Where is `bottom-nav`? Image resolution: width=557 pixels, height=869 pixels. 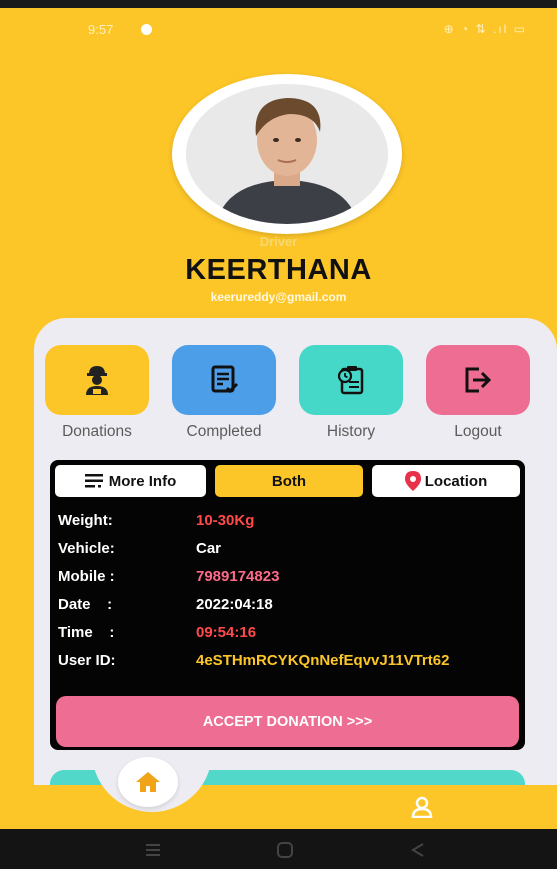 bottom-nav is located at coordinates (278, 807).